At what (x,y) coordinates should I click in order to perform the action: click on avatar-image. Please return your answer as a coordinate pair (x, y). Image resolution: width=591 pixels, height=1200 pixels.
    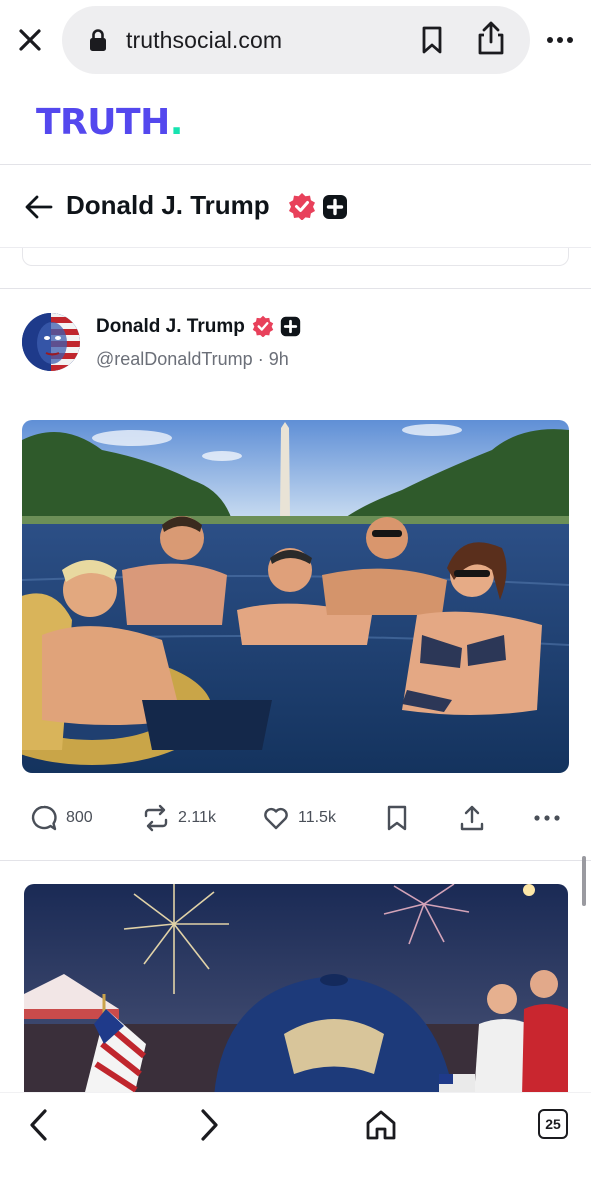
    Looking at the image, I should click on (51, 342).